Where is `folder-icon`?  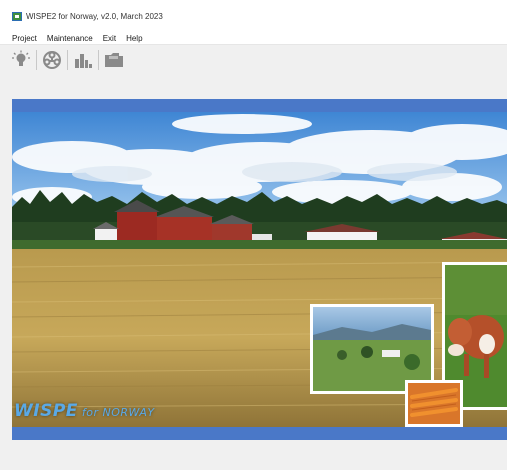 folder-icon is located at coordinates (114, 59).